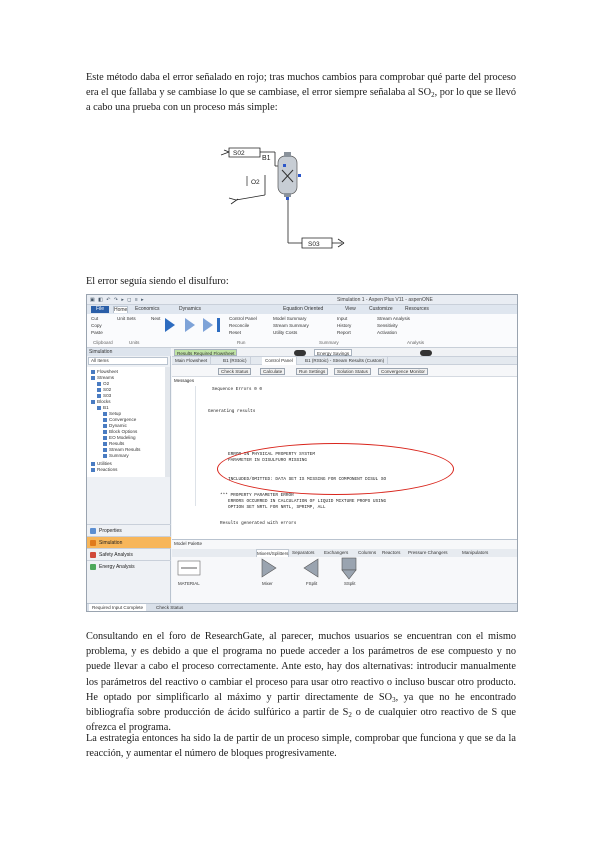 This screenshot has height=848, width=599. Describe the element at coordinates (167, 422) in the screenshot. I see `navigation-scrollbar` at that location.